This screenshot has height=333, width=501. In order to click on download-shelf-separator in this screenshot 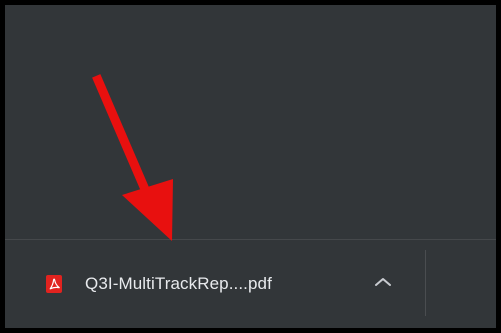, I will do `click(425, 283)`.